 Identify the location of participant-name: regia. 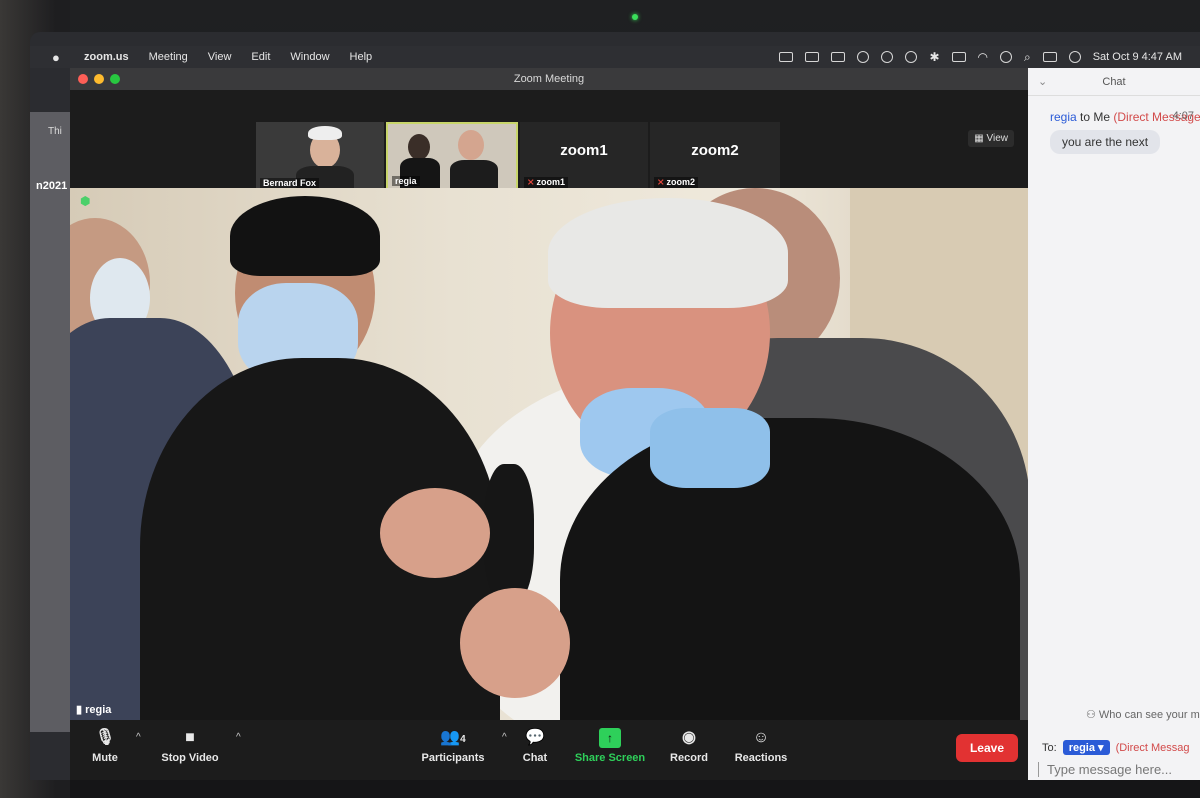
(406, 181).